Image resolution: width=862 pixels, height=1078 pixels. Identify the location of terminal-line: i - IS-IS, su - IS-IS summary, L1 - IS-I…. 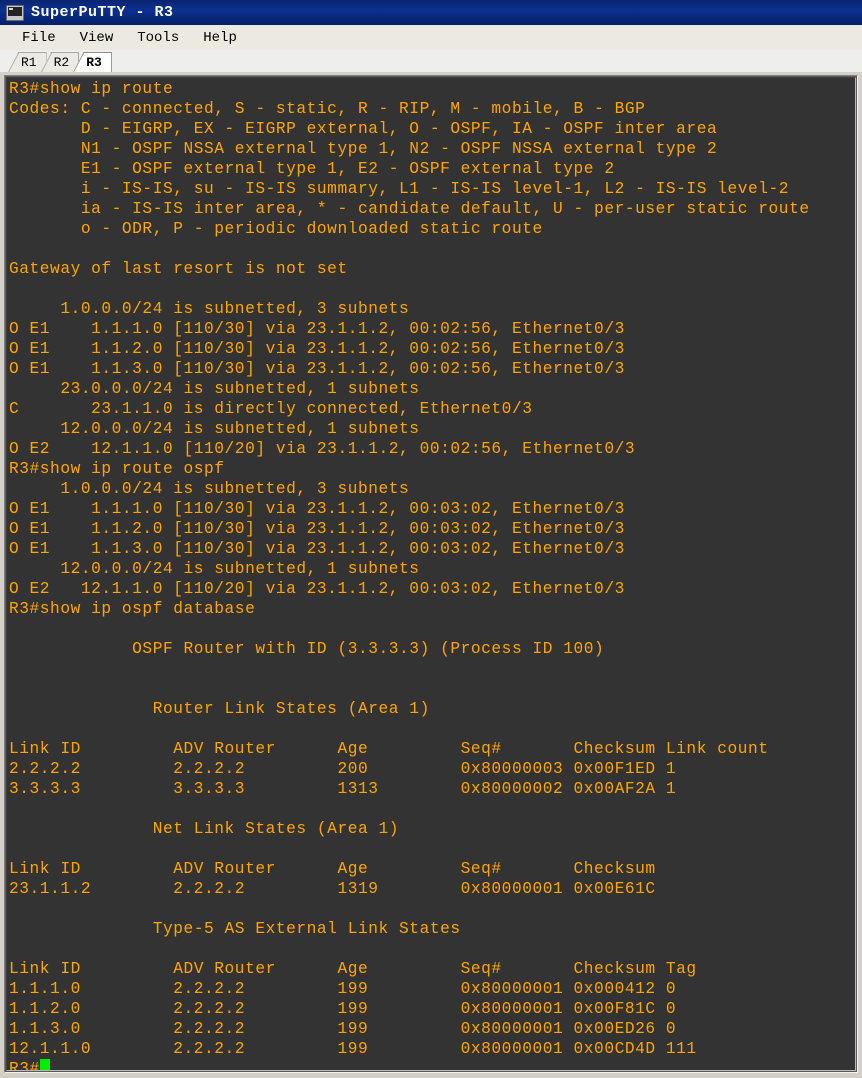
(399, 189).